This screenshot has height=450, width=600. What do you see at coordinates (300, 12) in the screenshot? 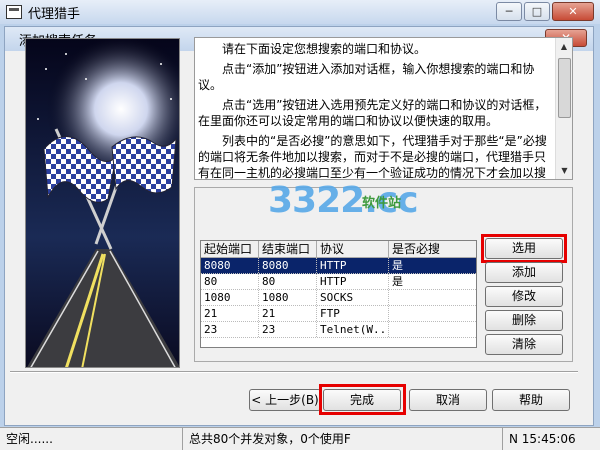
I see `window-titlebar: 代理猎手 ─ □ ✕` at bounding box center [300, 12].